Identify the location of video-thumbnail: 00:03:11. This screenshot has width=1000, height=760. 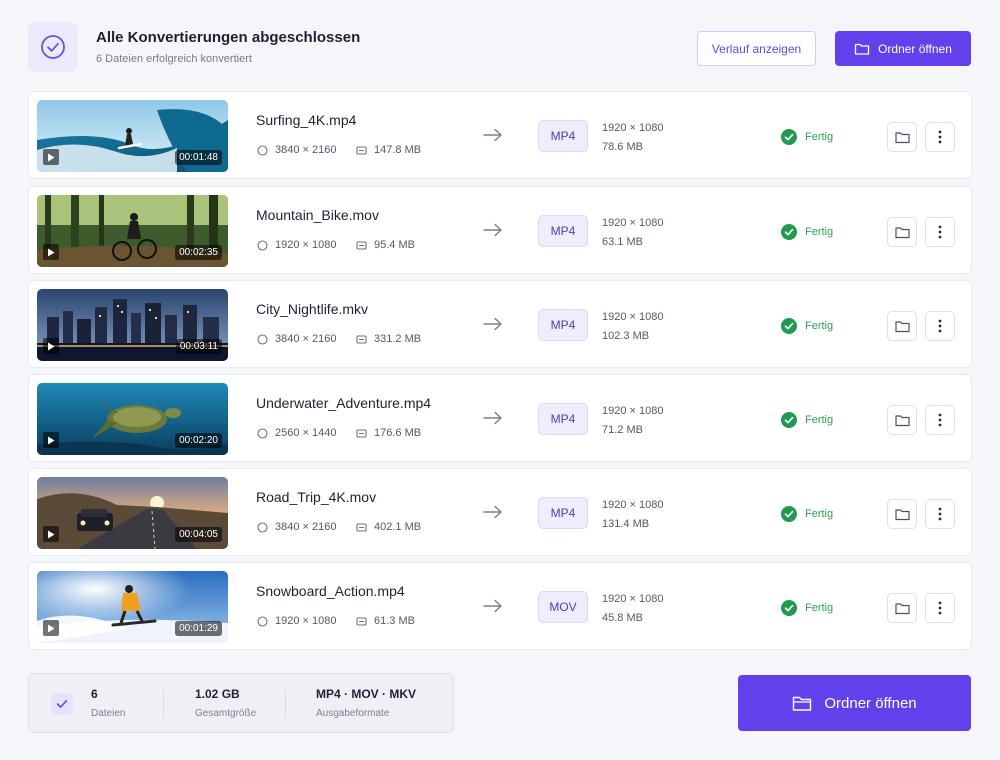
(132, 325).